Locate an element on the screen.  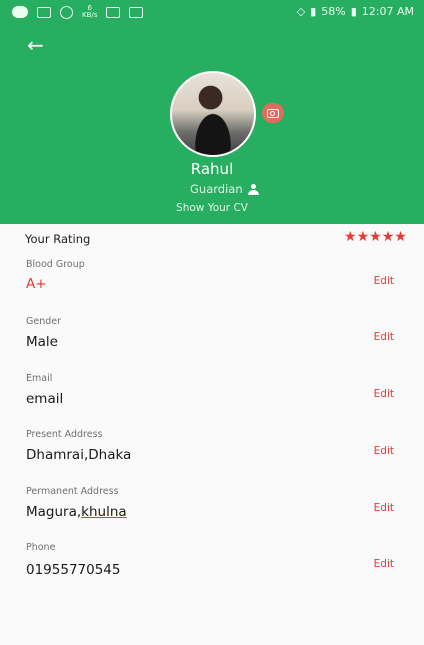
edit-permanent-address-button: Edit is located at coordinates (384, 508).